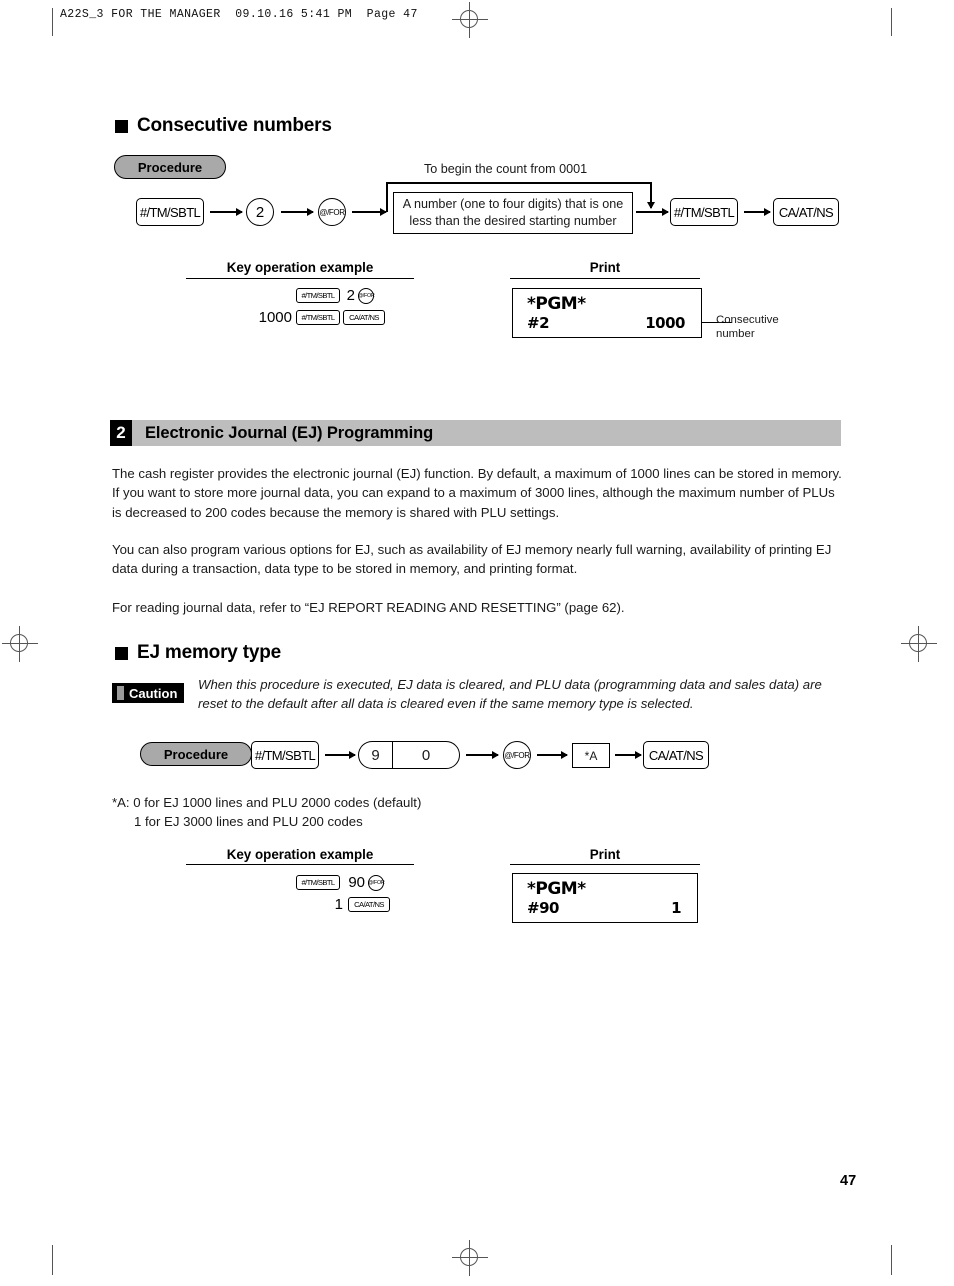  Describe the element at coordinates (20, 644) in the screenshot. I see `registration-mark-left` at that location.